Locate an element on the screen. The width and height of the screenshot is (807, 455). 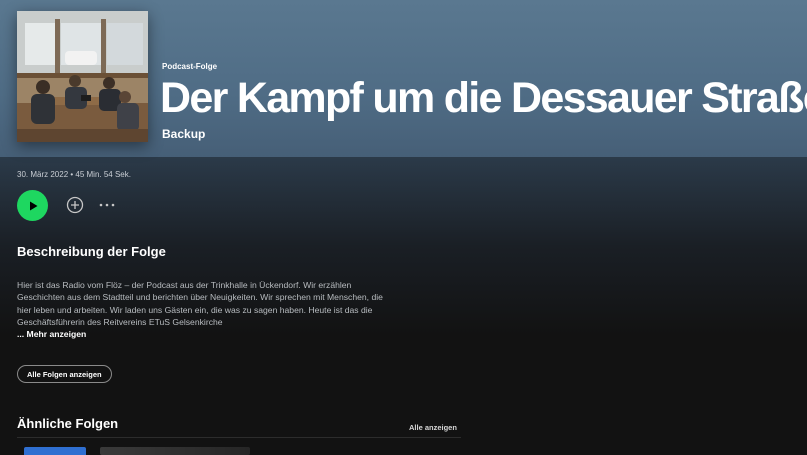
add-to-library-button is located at coordinates (75, 205).